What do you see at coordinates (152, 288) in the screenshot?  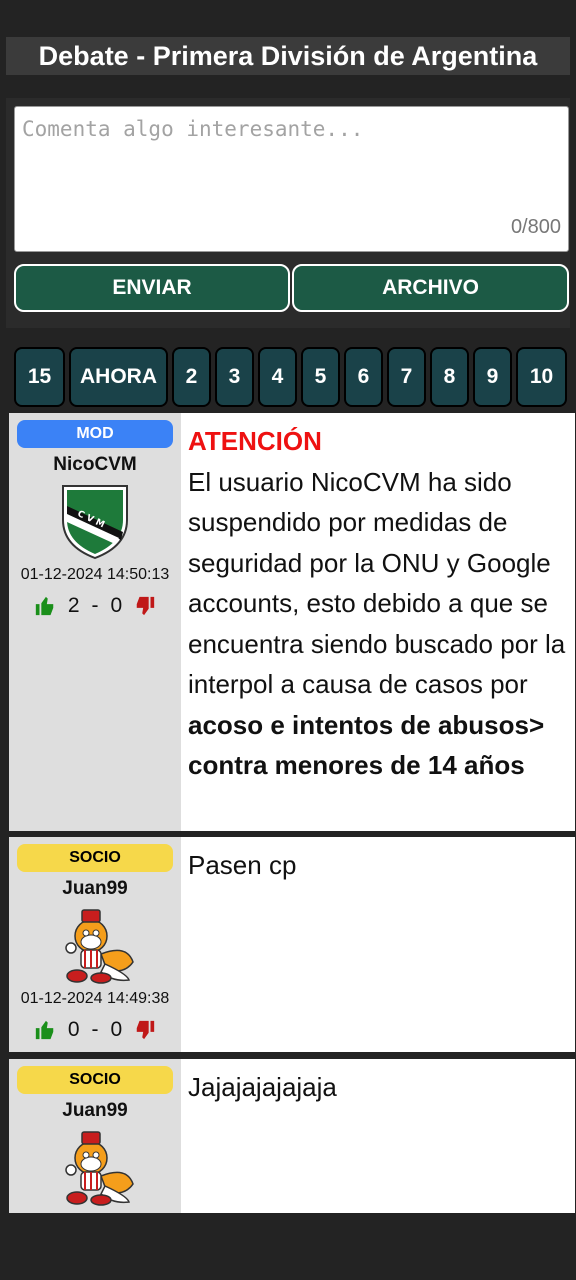 I see `send-button: ENVIAR` at bounding box center [152, 288].